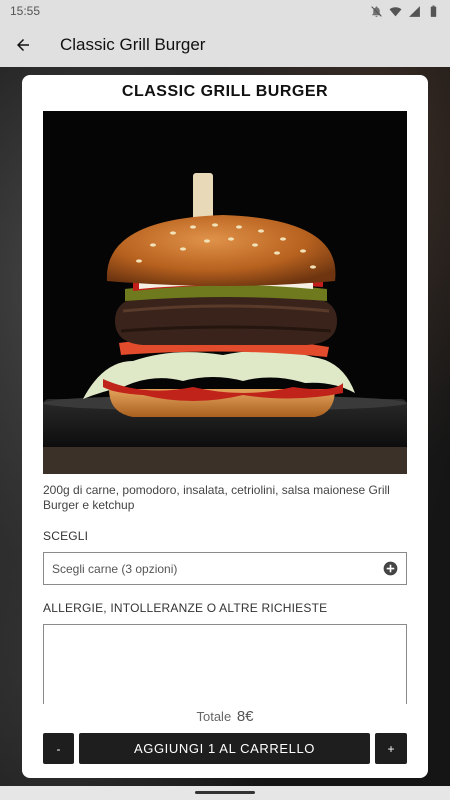 This screenshot has height=800, width=450. Describe the element at coordinates (214, 716) in the screenshot. I see `total-label: Totale` at that location.